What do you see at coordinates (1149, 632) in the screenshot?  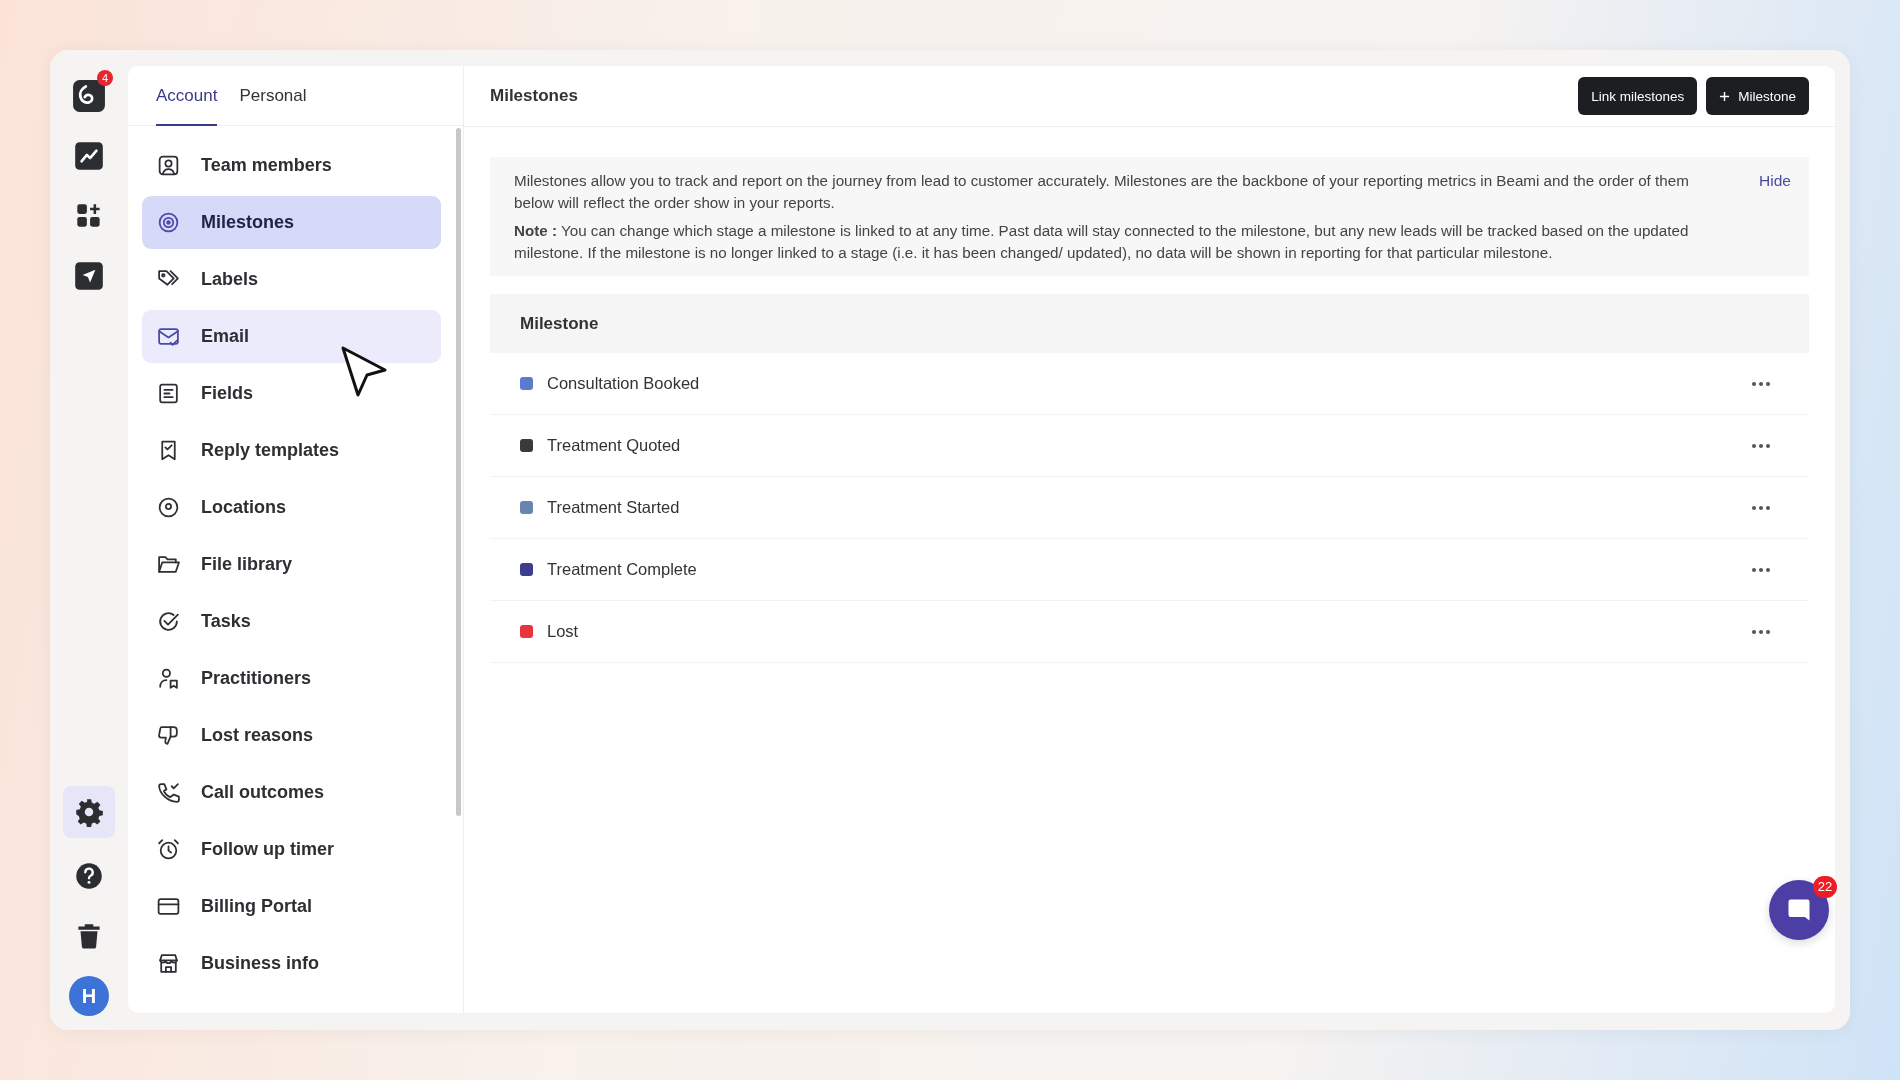 I see `milestone-row: Lost` at bounding box center [1149, 632].